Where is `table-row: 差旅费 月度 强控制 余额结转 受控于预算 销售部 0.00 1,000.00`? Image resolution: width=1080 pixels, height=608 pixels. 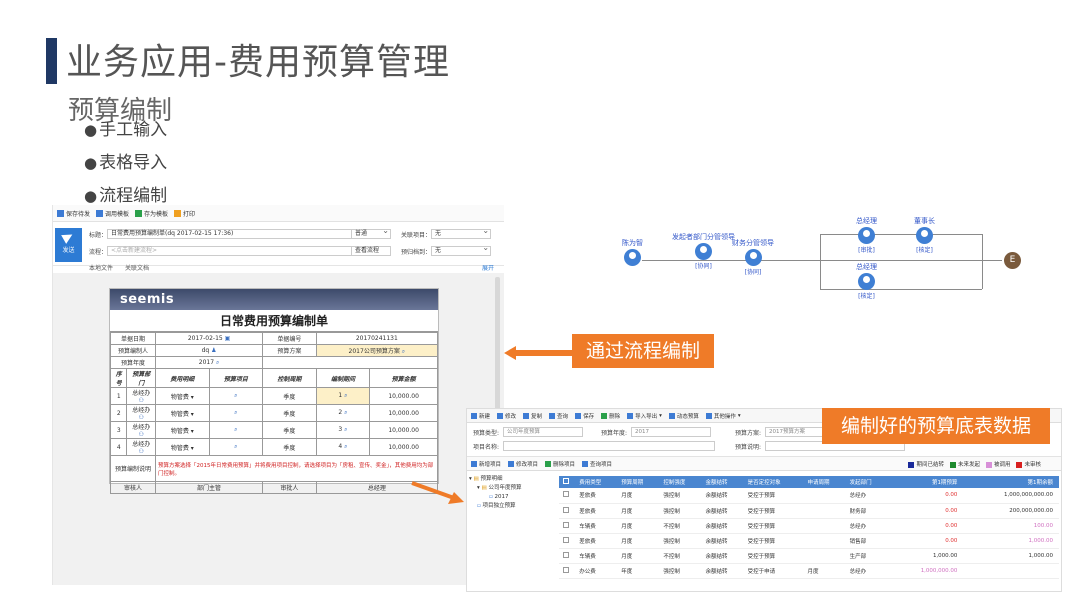
table-row: 差旅费 月度 强控制 余额结转 受控于预算 销售部 0.00 1,000.00 is located at coordinates (809, 541).